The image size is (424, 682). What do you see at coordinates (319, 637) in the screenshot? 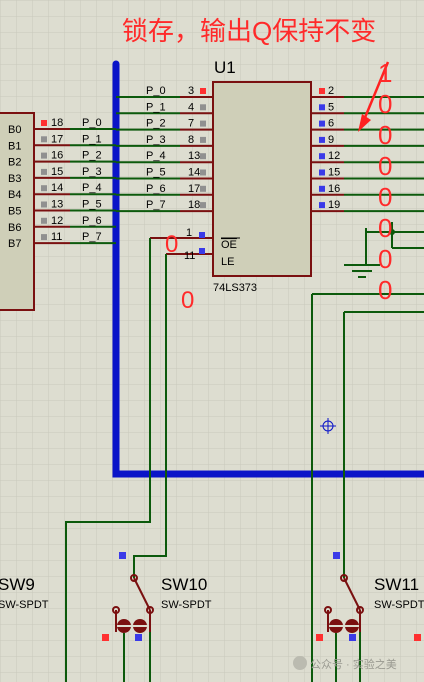
I see `sw11-pin-left` at bounding box center [319, 637].